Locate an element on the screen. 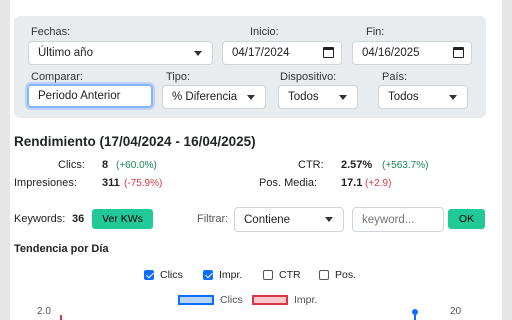 This screenshot has width=512, height=320. impresiones-label: Impresiones: is located at coordinates (45, 183).